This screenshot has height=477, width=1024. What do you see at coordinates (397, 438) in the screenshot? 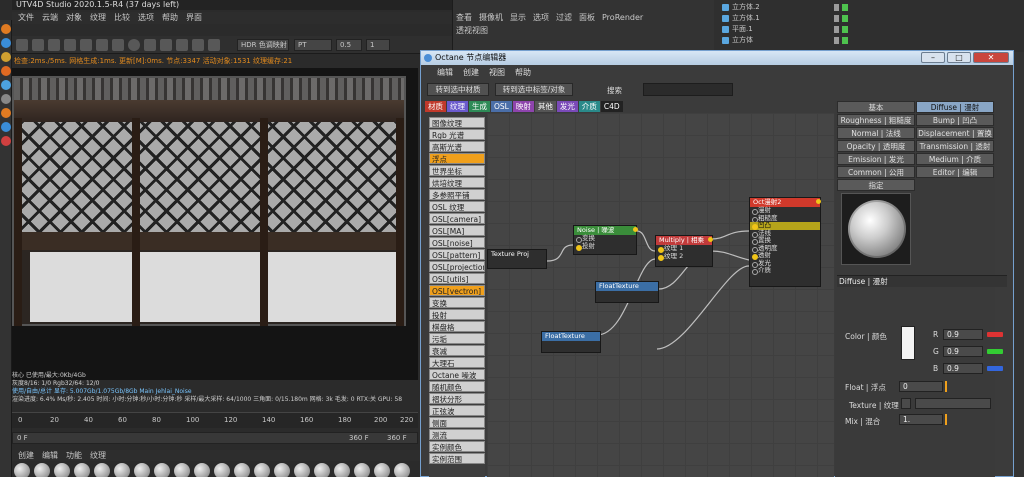
I see `end-frame-2: 360 F` at bounding box center [397, 438].